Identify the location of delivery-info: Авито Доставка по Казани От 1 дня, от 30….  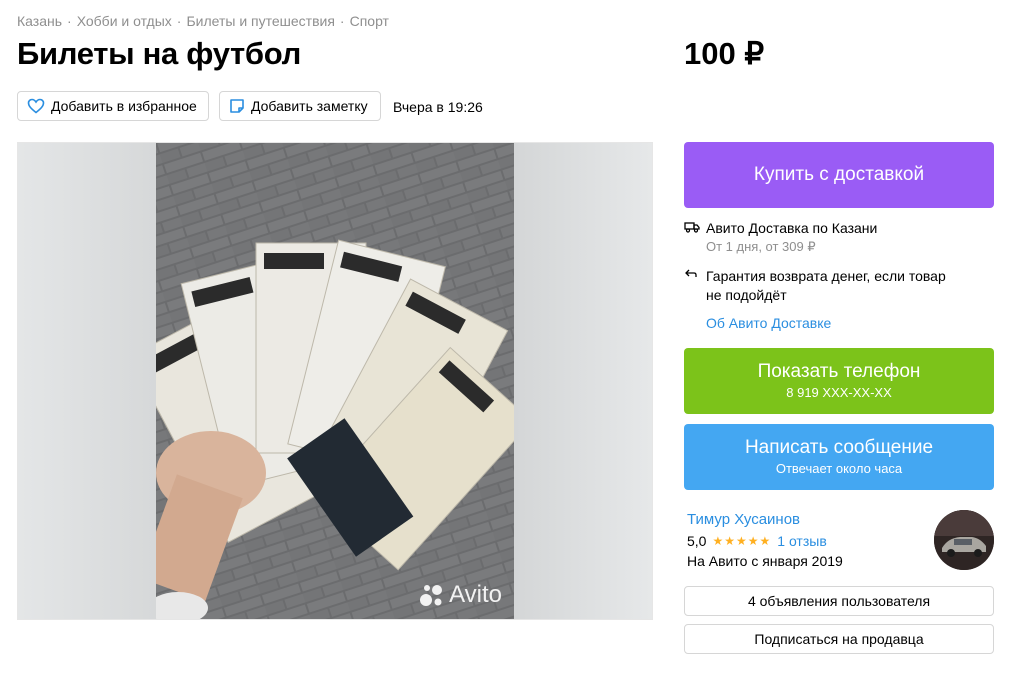
(780, 237).